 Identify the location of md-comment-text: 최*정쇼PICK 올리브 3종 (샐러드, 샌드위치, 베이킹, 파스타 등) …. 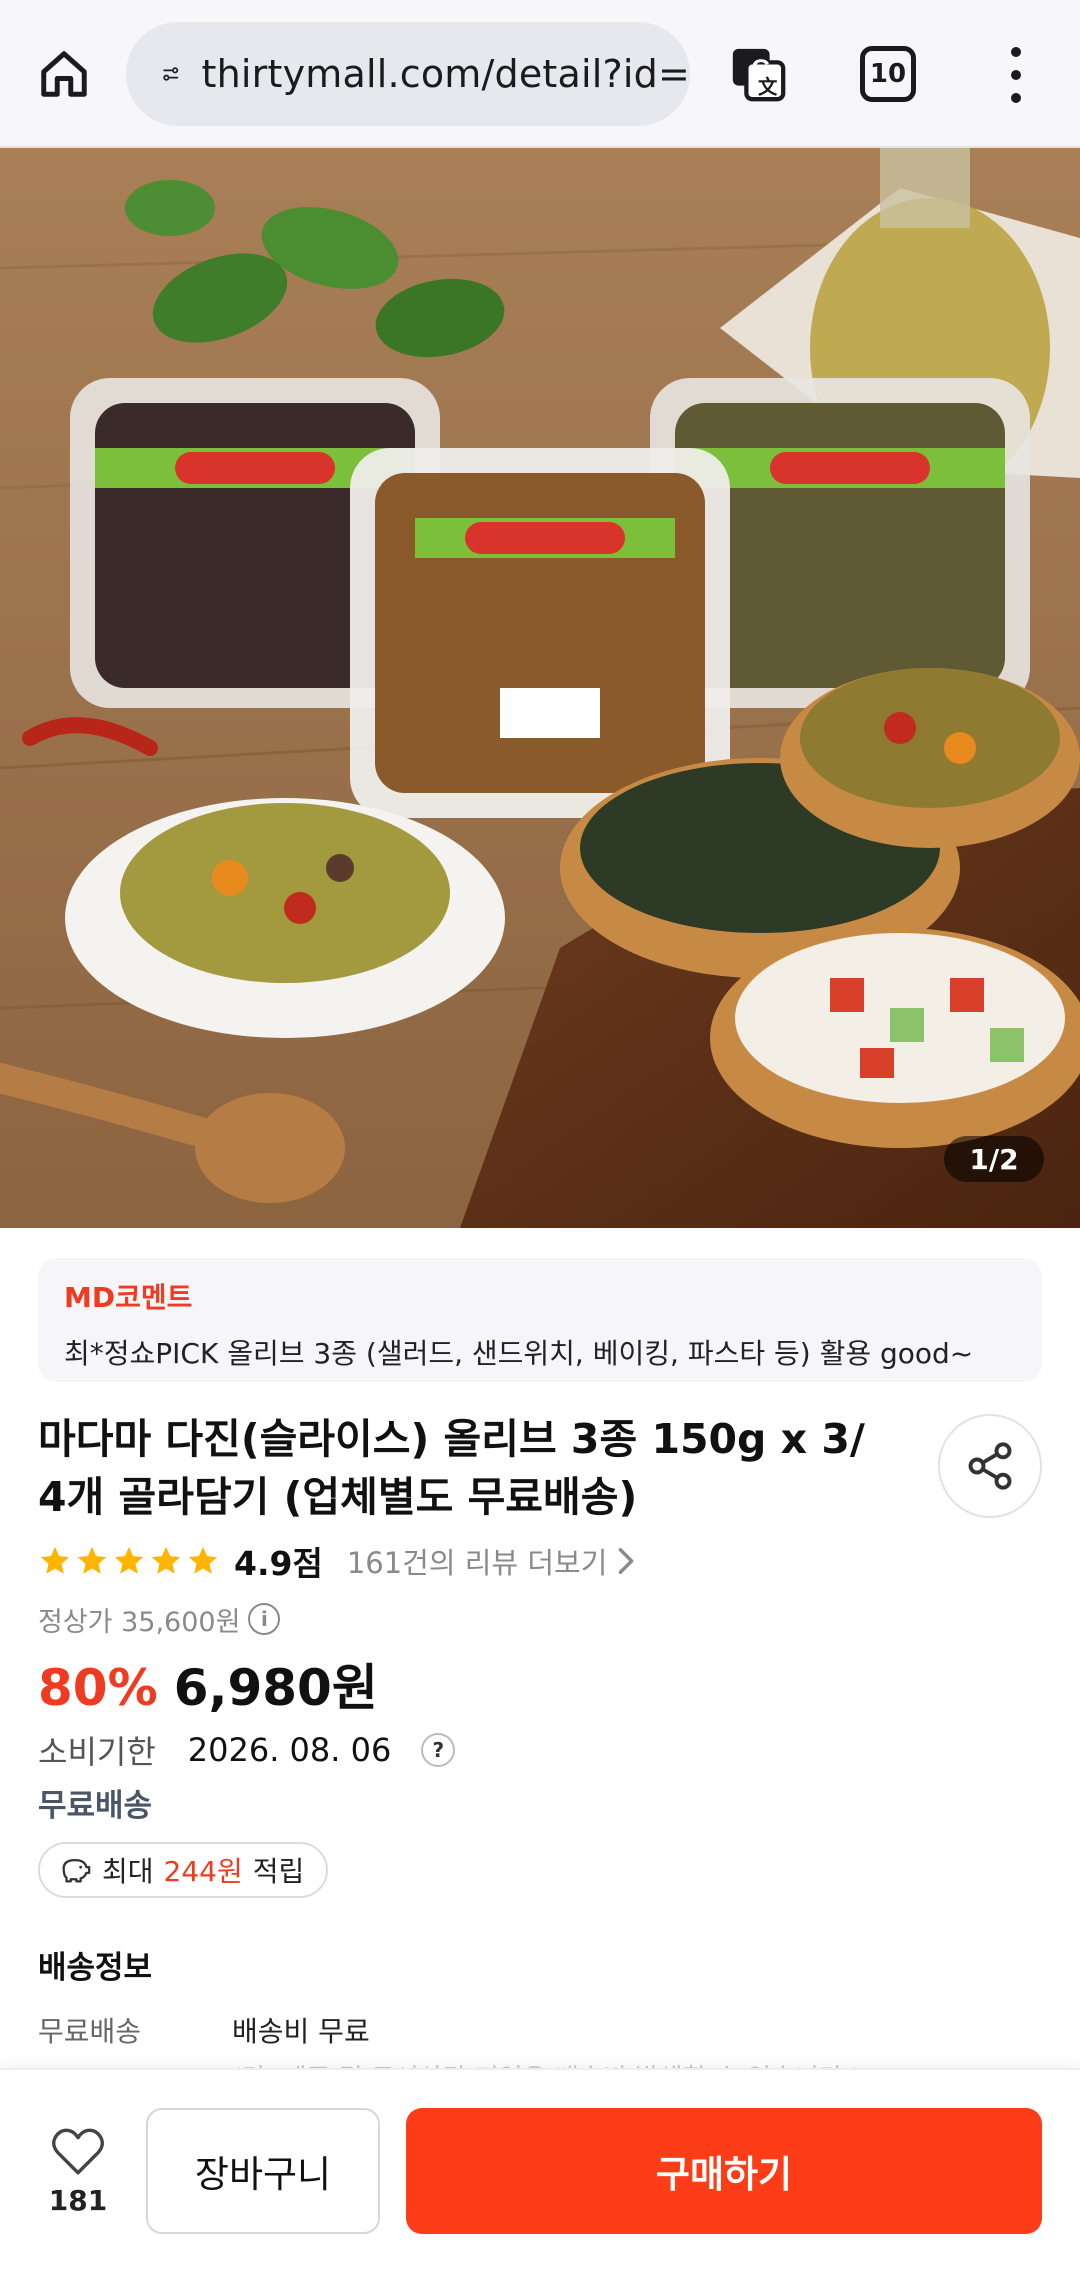
(519, 1353).